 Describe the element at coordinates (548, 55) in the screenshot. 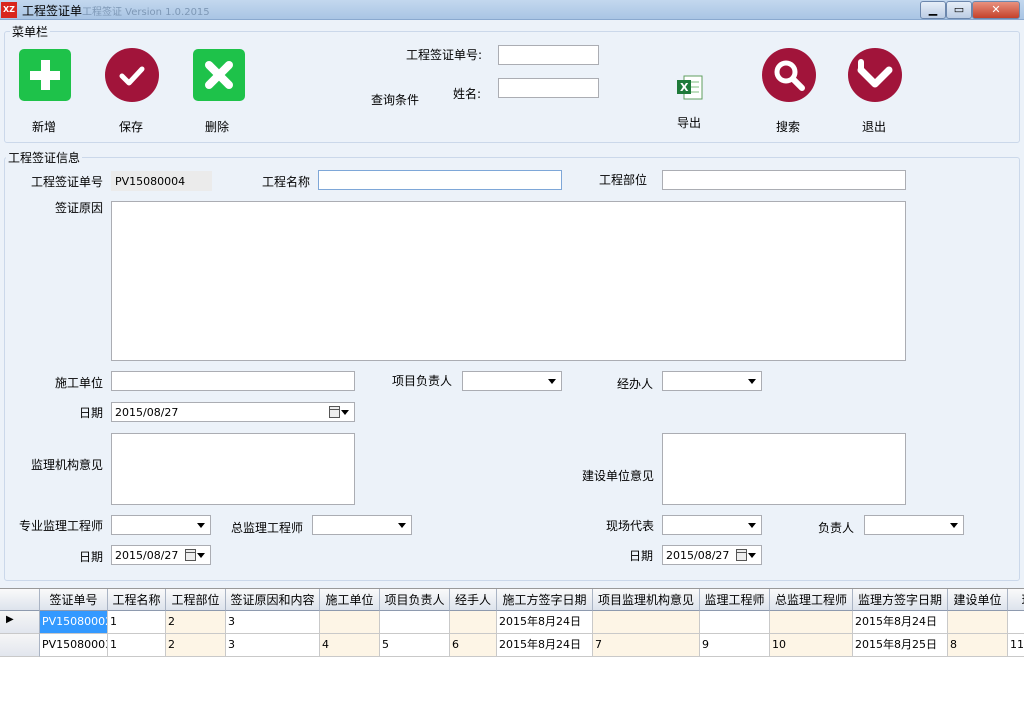

I see `query-visa-no-input` at that location.